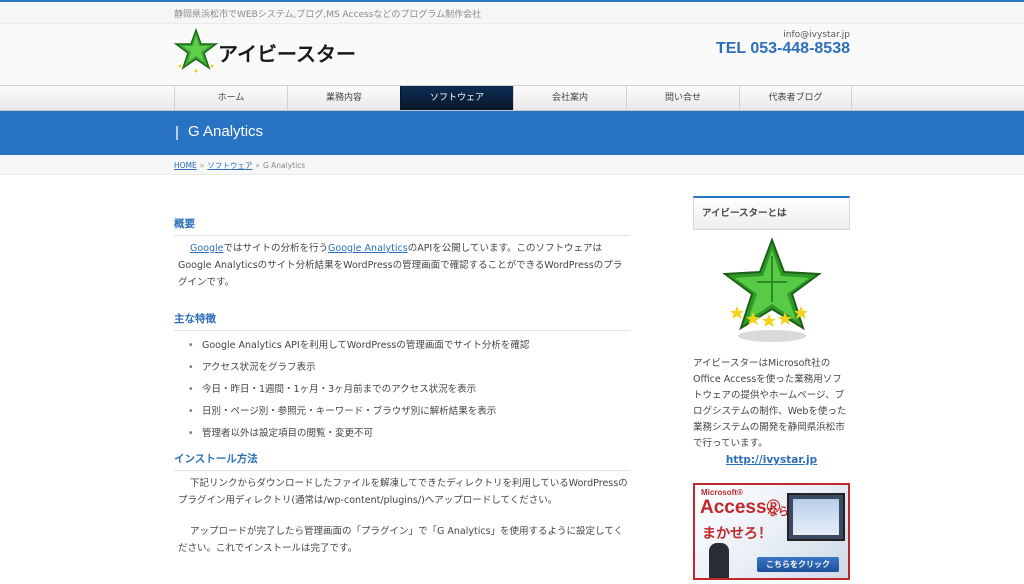 The height and width of the screenshot is (584, 1024). What do you see at coordinates (737, 534) in the screenshot?
I see `banner-makase: まかせろ！` at bounding box center [737, 534].